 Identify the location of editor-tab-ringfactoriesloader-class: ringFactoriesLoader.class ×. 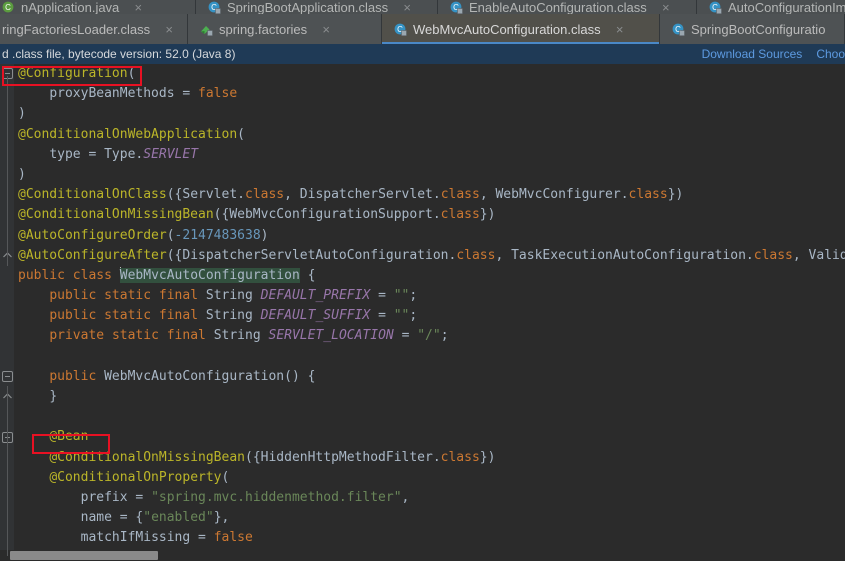
(94, 29).